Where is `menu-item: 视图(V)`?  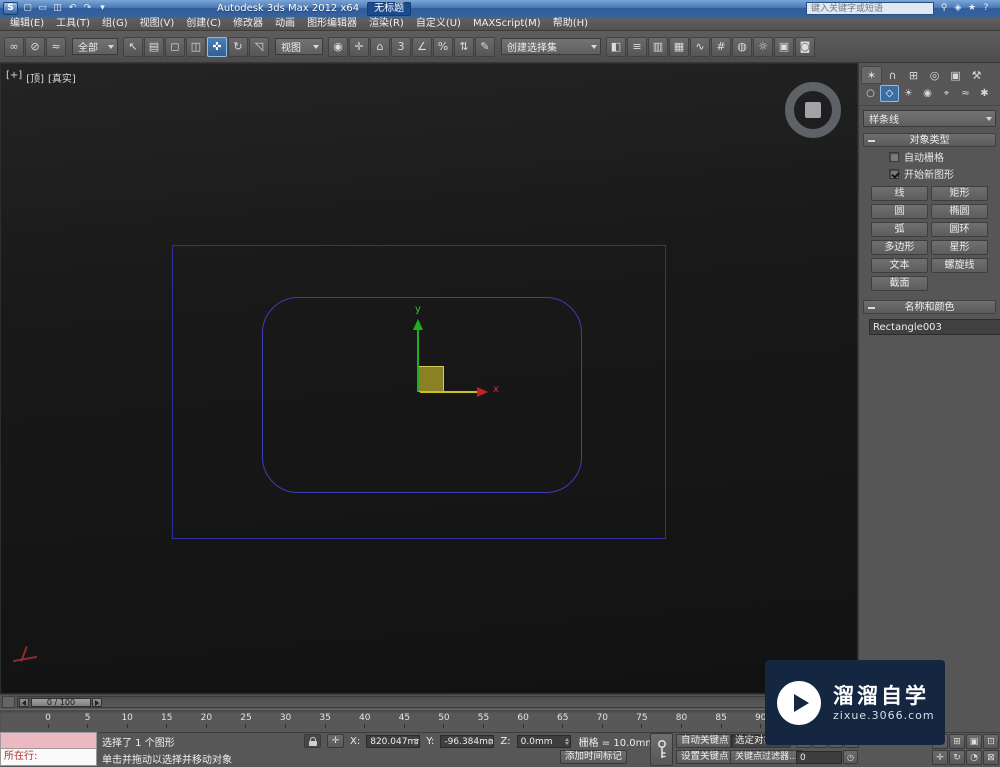 menu-item: 视图(V) is located at coordinates (157, 24).